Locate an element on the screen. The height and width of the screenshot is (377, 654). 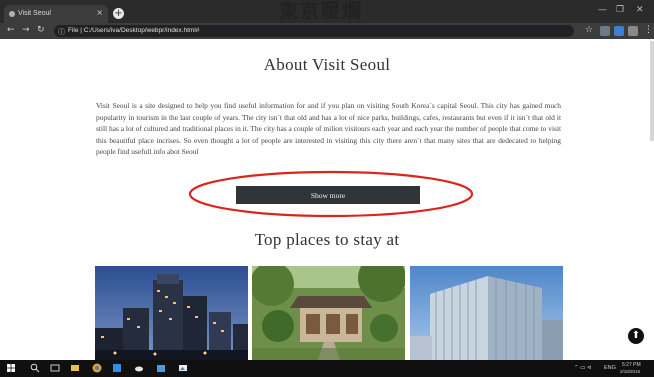
bookmark-star-icon: ☆ is located at coordinates (589, 30).